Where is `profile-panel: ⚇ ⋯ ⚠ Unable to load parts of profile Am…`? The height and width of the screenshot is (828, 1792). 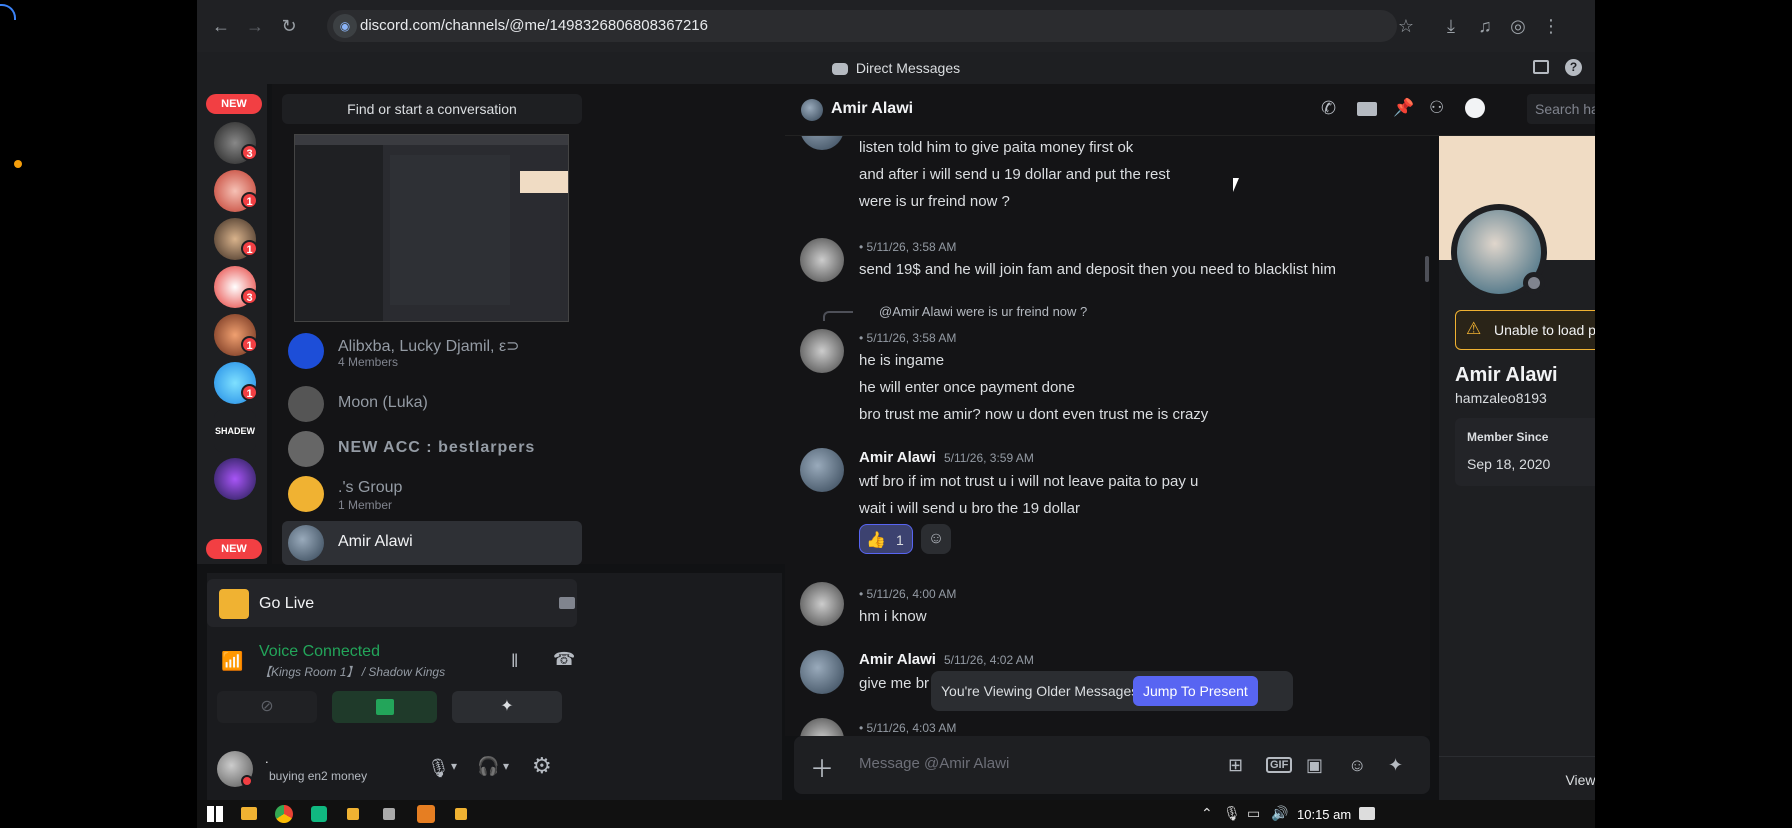 profile-panel: ⚇ ⋯ ⚠ Unable to load parts of profile Am… is located at coordinates (1517, 468).